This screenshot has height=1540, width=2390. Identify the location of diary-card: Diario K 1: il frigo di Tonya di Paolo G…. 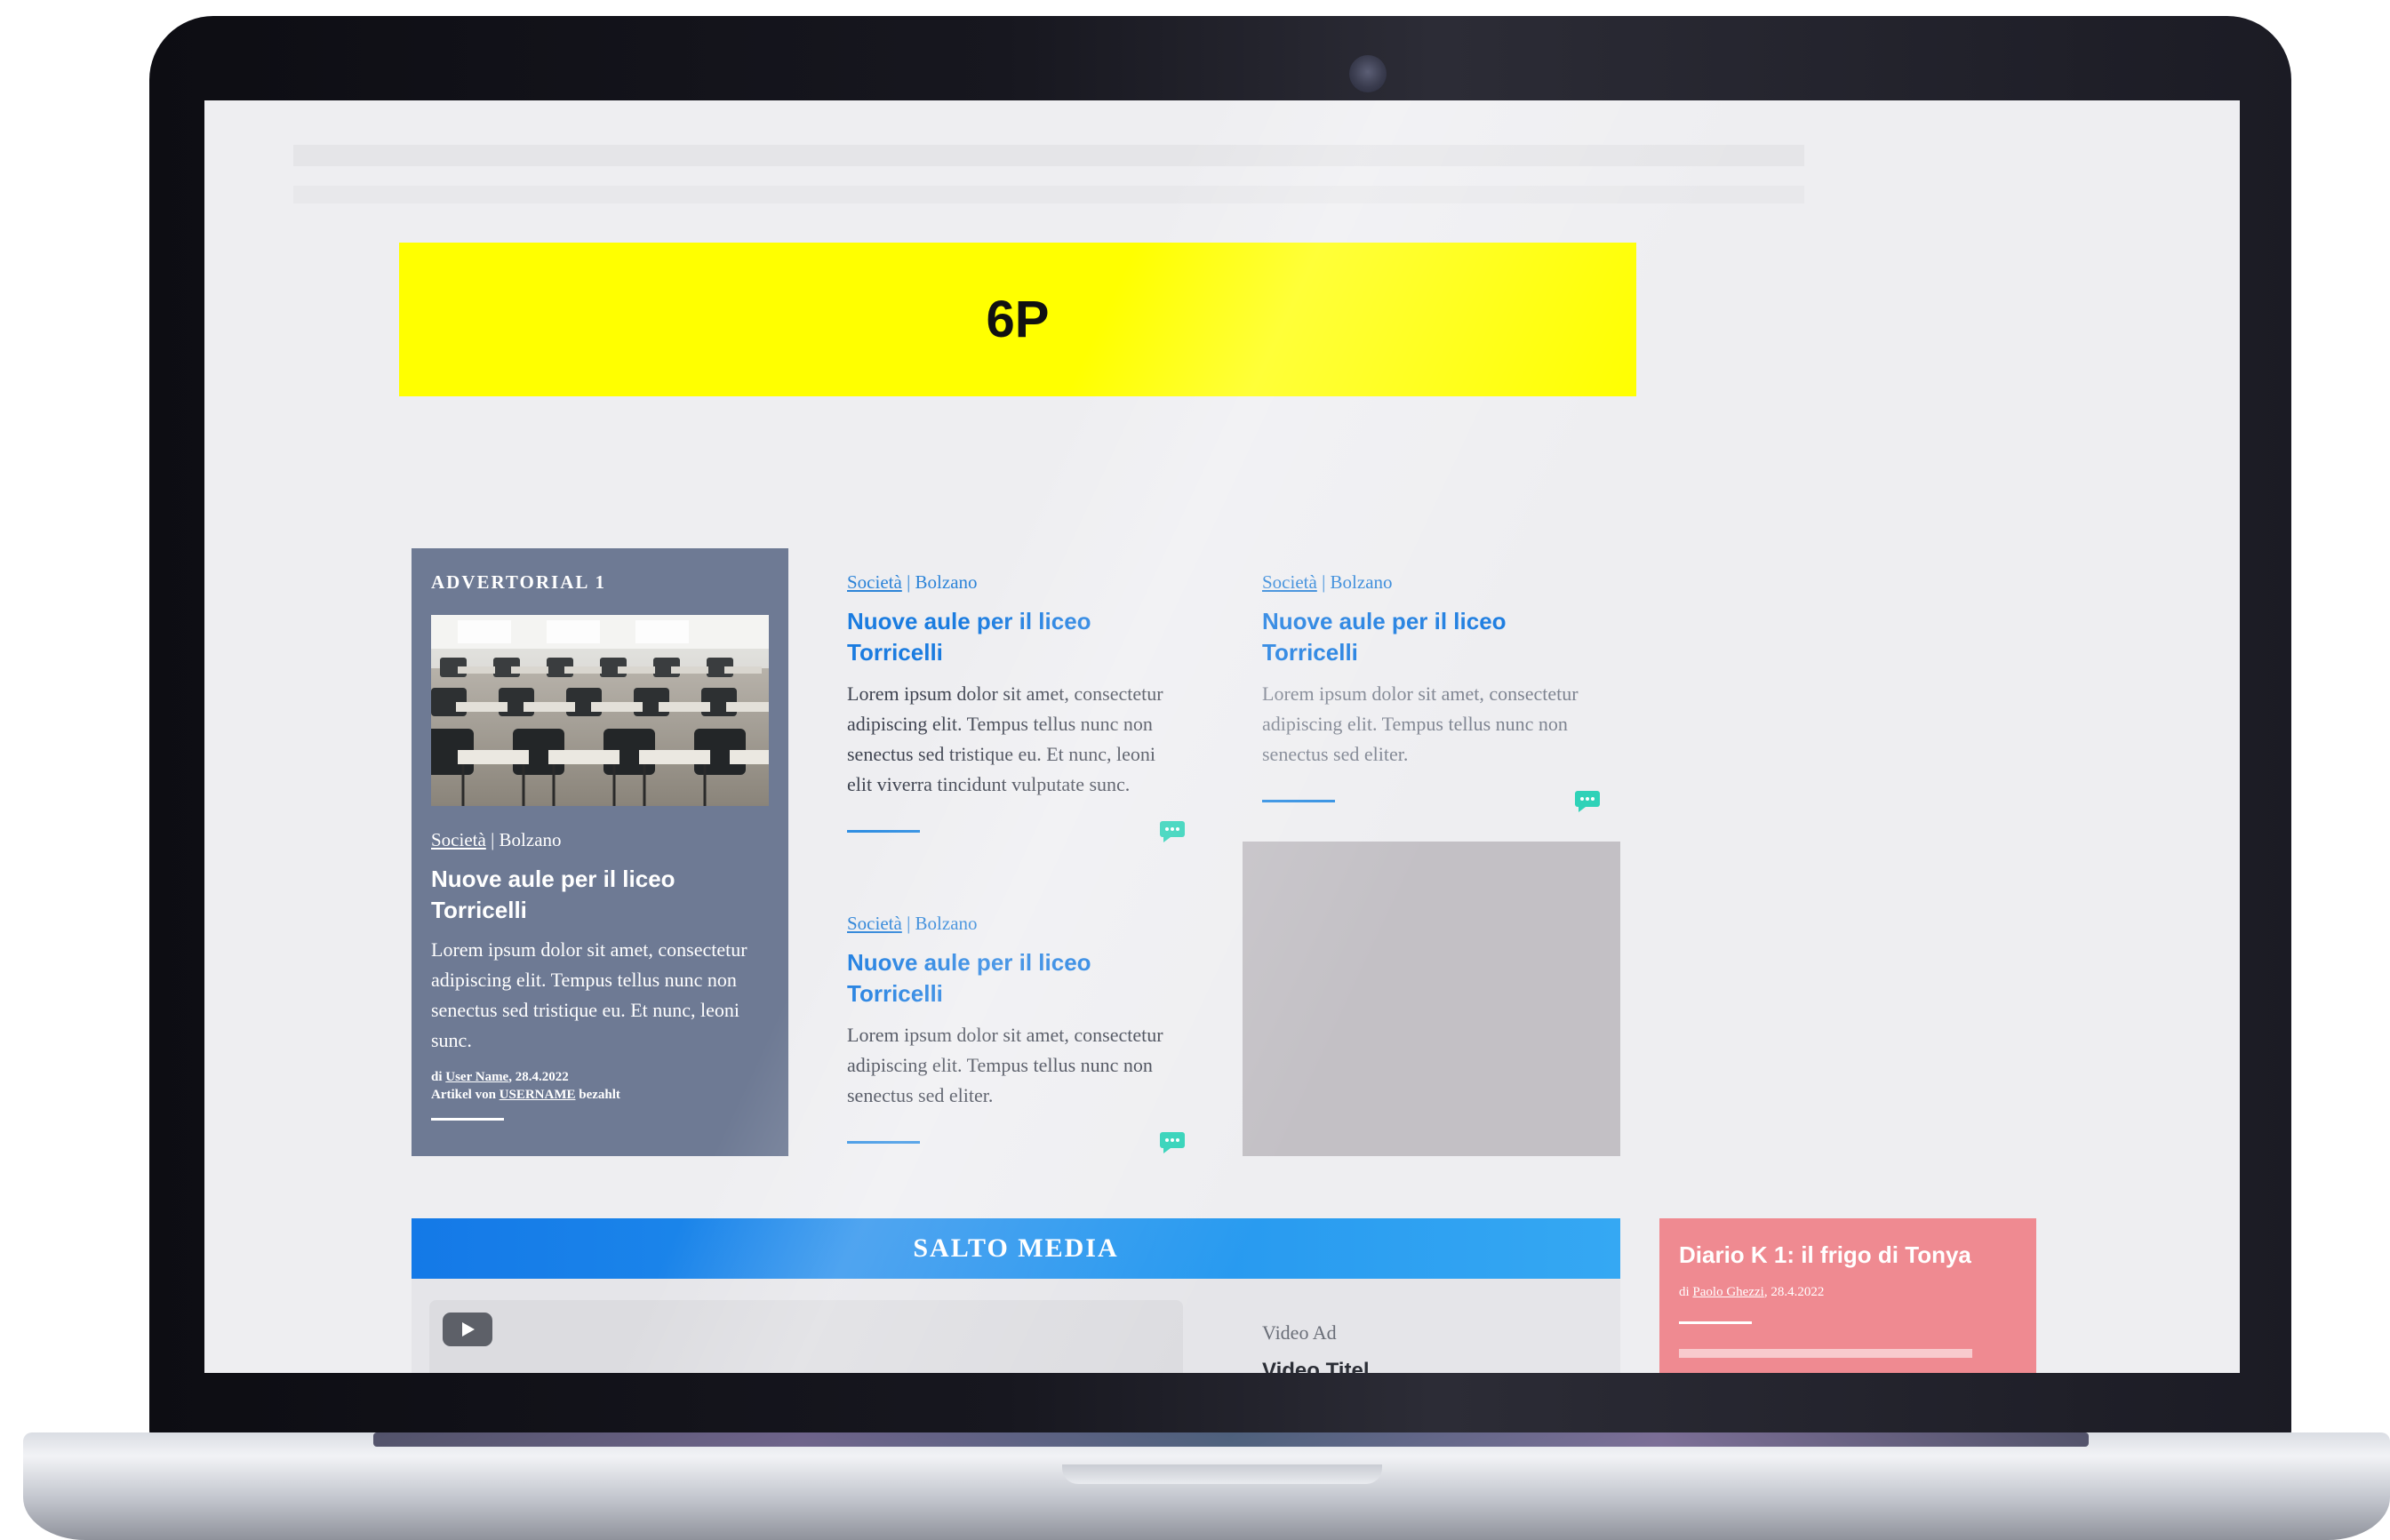
(1847, 1295).